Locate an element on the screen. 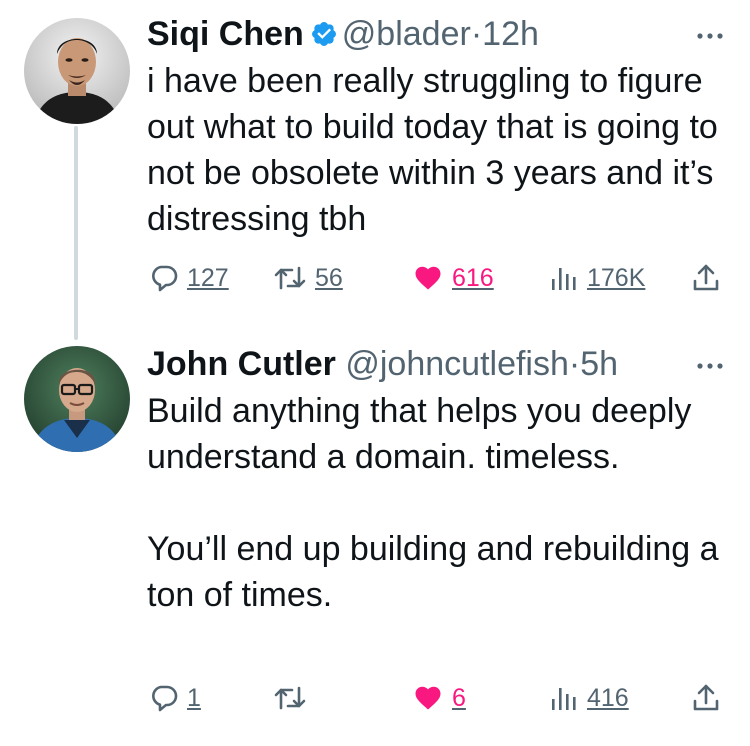 The width and height of the screenshot is (750, 746). reply-count: 127 is located at coordinates (208, 277).